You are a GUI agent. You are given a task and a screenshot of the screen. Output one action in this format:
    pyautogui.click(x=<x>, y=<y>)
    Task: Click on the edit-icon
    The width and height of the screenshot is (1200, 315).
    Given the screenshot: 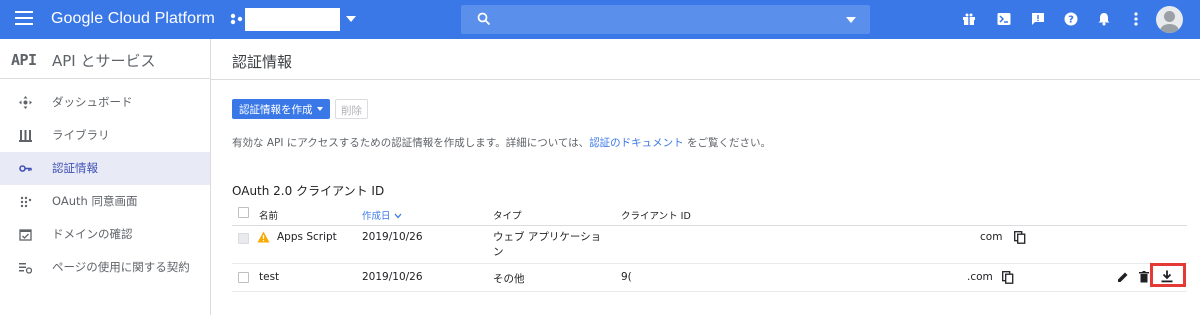 What is the action you would take?
    pyautogui.click(x=1123, y=277)
    